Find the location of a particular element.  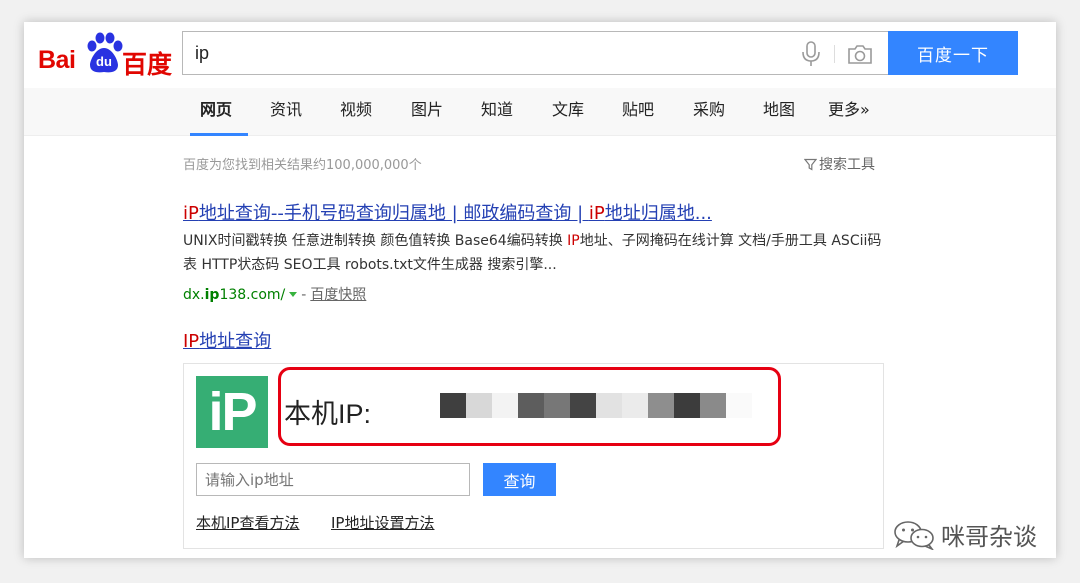

watermark: 咪哥杂谈 is located at coordinates (965, 534).